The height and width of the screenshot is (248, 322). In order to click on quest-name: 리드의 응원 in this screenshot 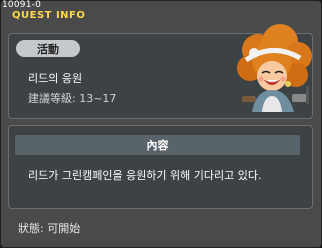, I will do `click(55, 78)`.